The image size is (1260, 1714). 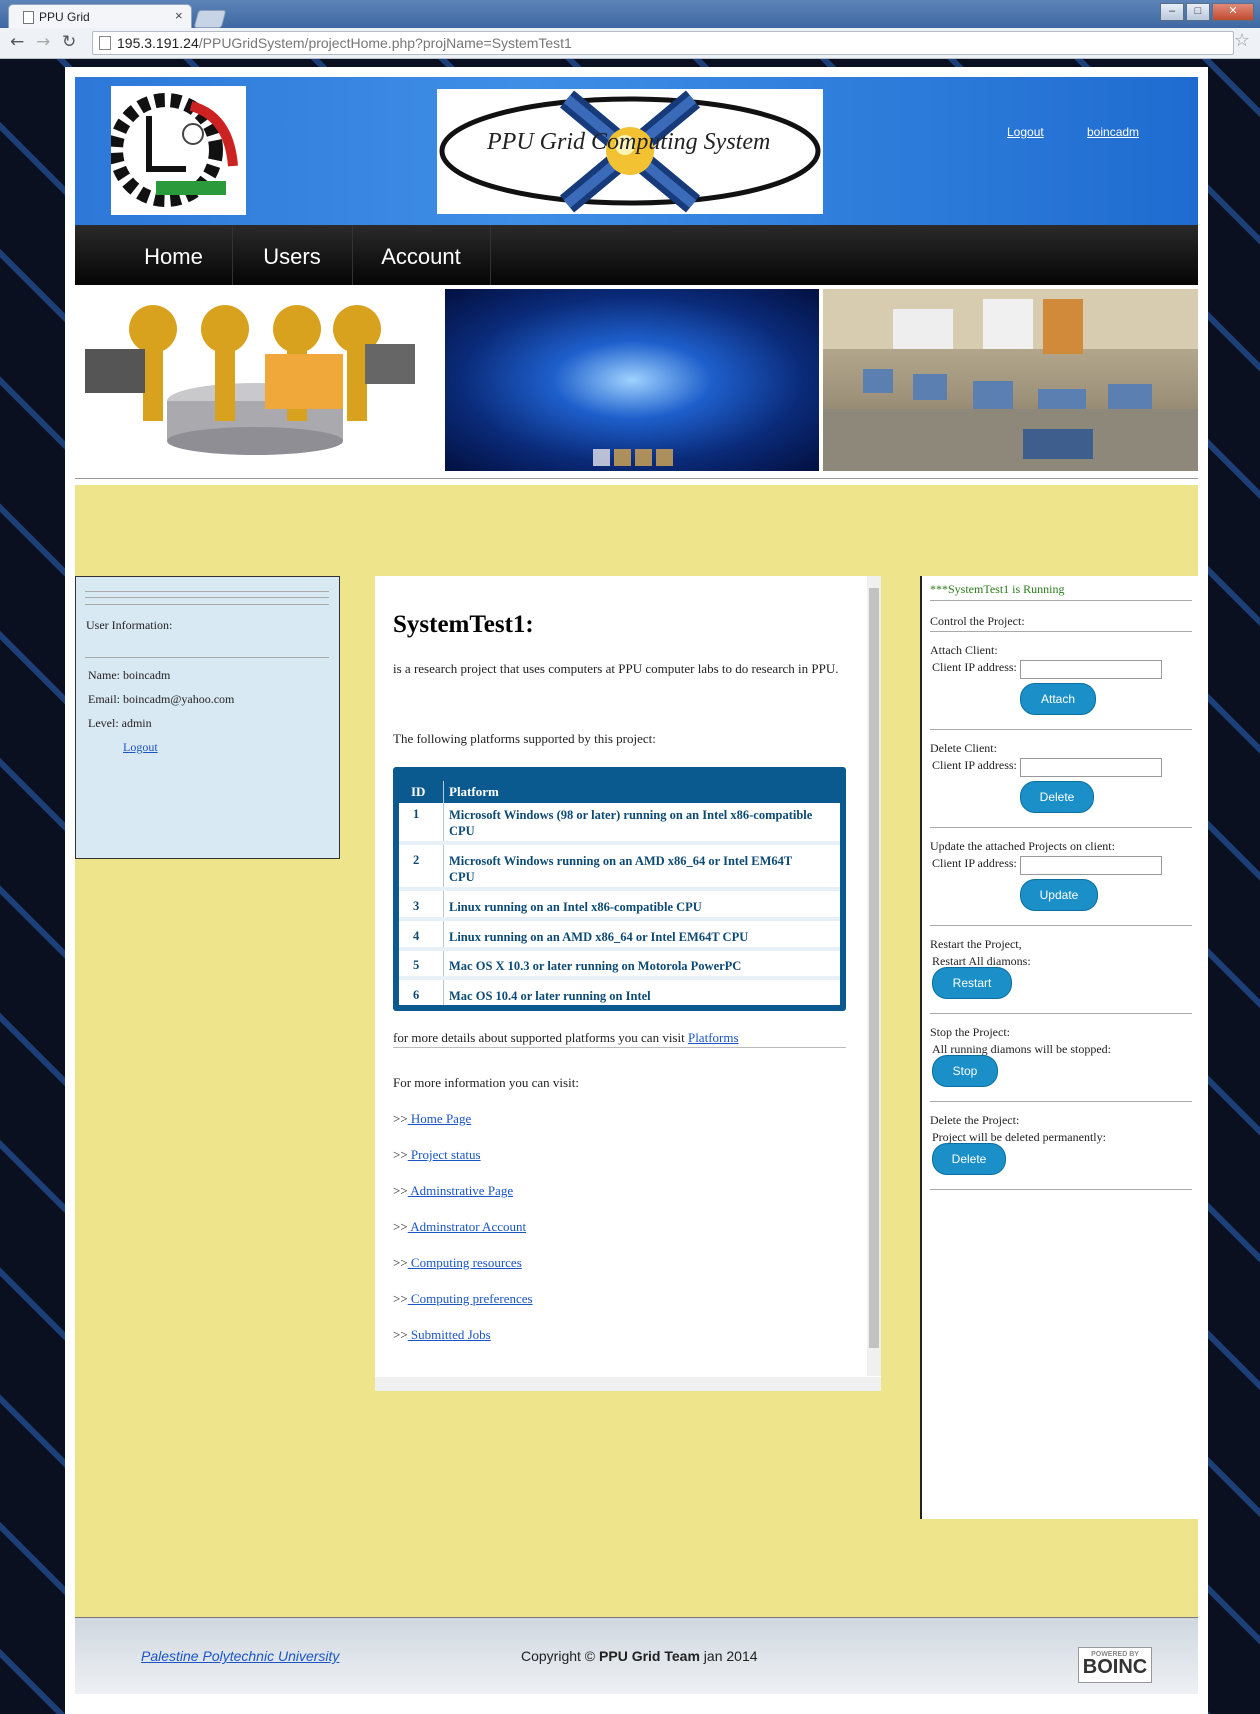 What do you see at coordinates (174, 255) in the screenshot?
I see `menu-item-home: Home` at bounding box center [174, 255].